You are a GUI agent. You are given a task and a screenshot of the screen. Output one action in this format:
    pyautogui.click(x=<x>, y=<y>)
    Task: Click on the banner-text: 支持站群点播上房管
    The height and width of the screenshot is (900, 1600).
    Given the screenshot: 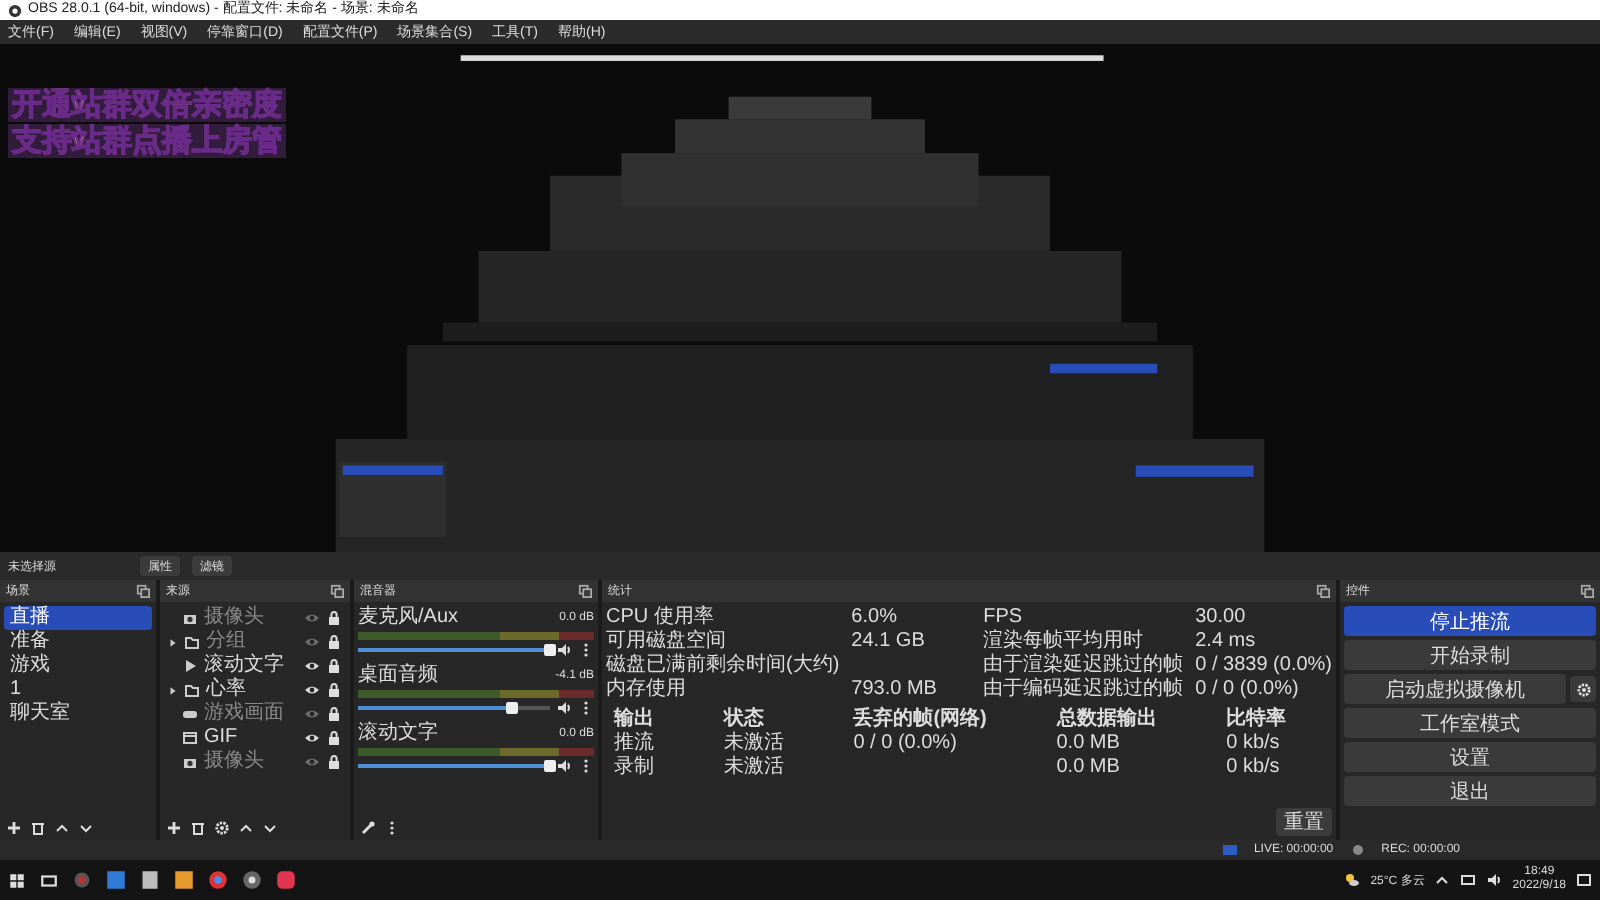 What is the action you would take?
    pyautogui.click(x=147, y=141)
    